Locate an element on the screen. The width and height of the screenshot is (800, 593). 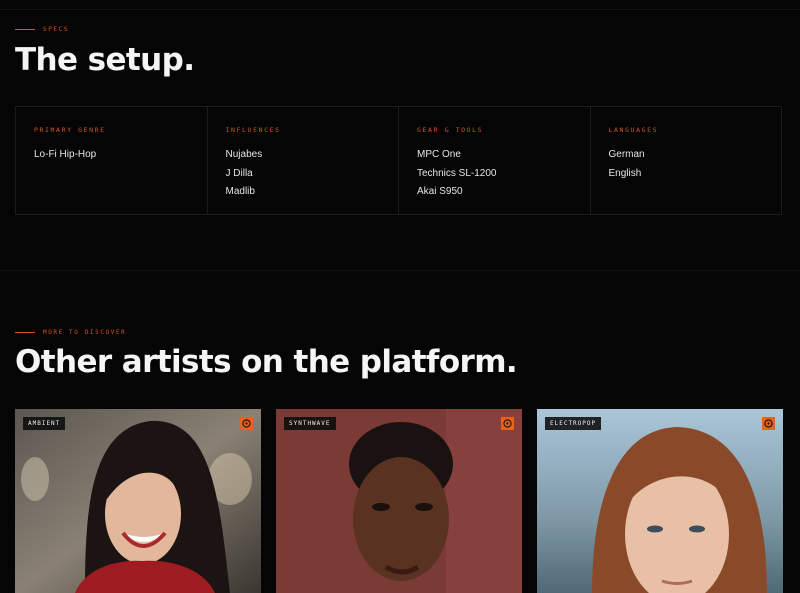
spec-value: MPC One is located at coordinates (439, 154).